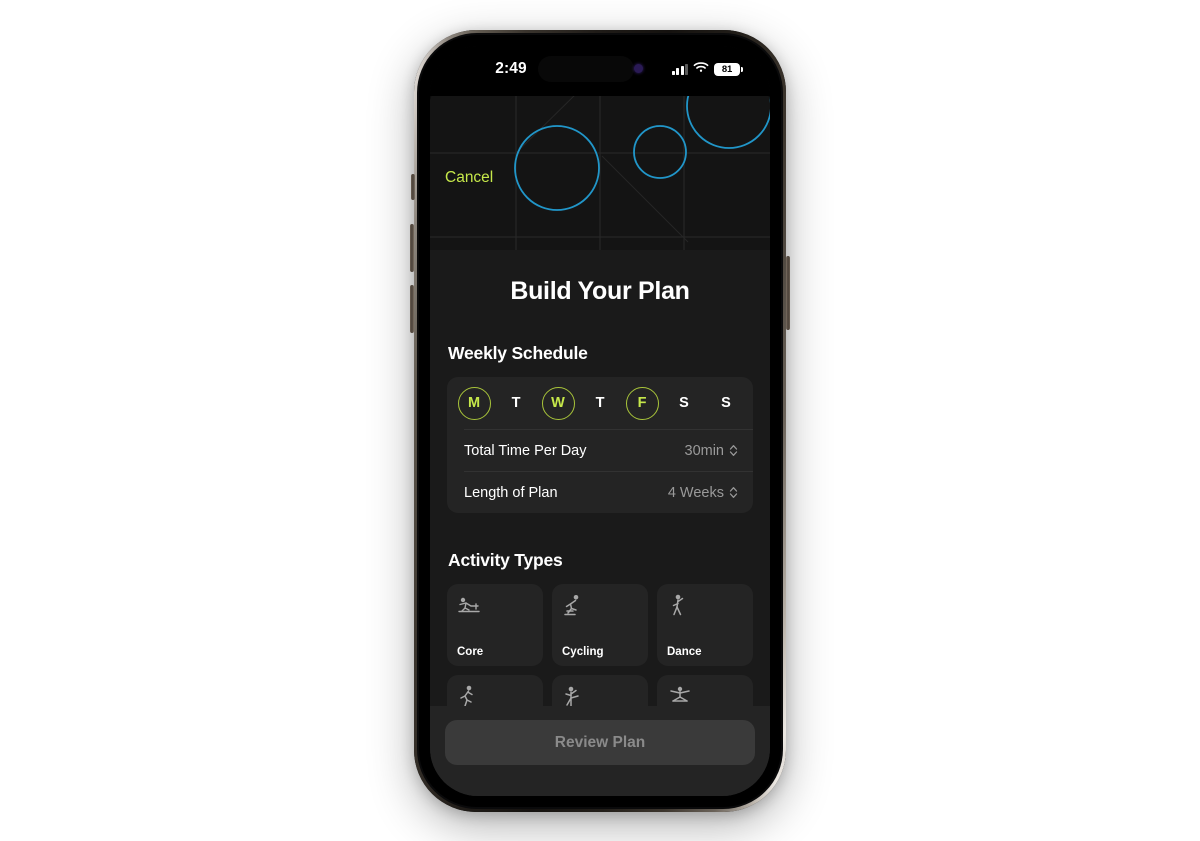  I want to click on wifi-icon, so click(701, 69).